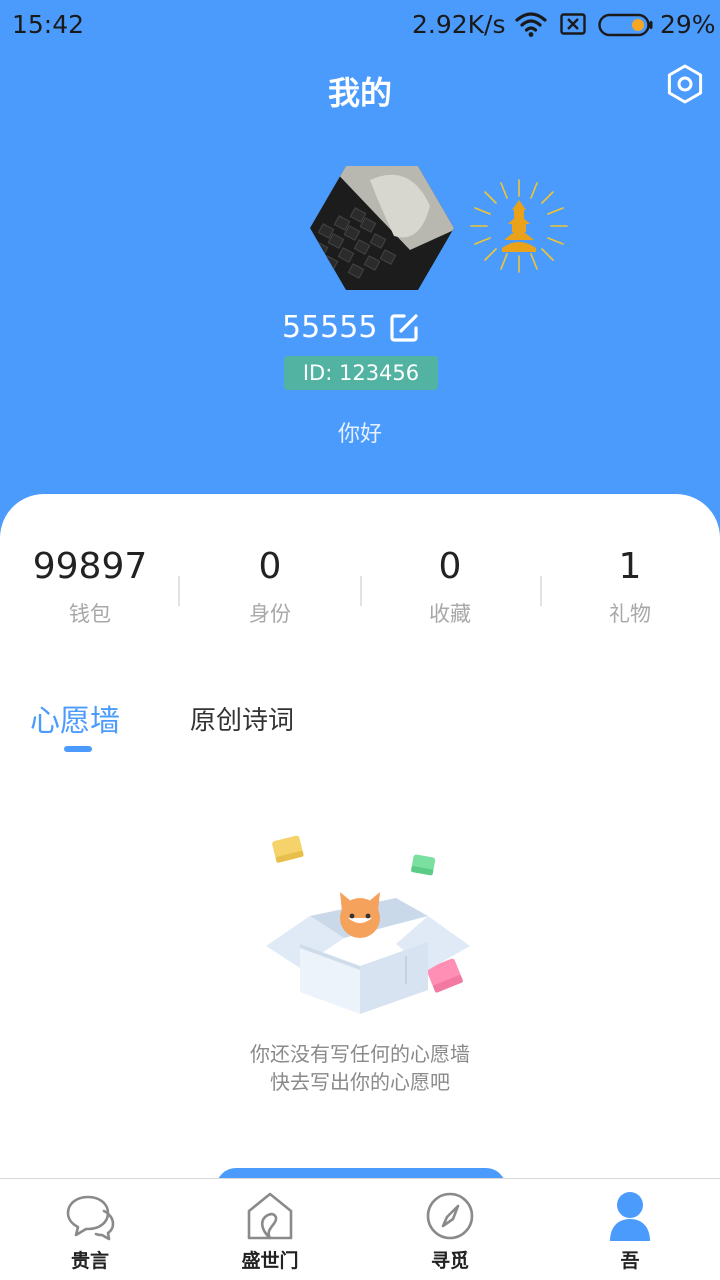  I want to click on empty-state-line-2: 快去写出你的心愿吧, so click(360, 1082).